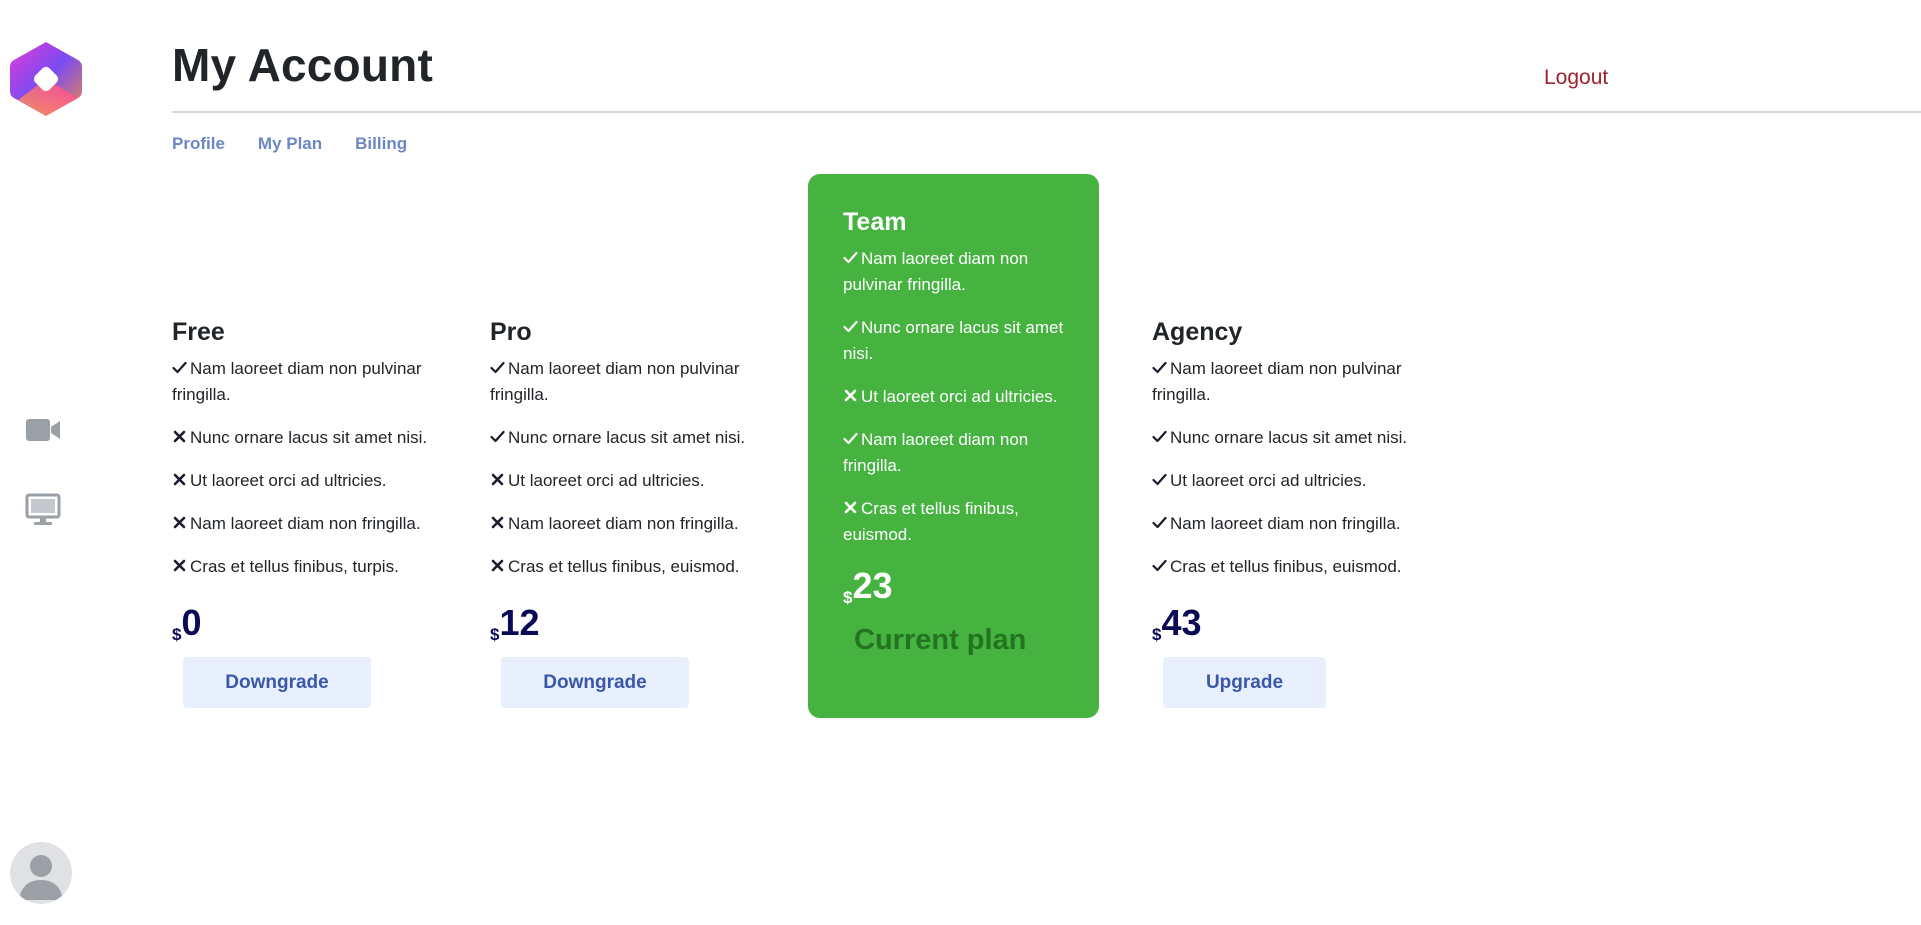 This screenshot has width=1921, height=925. Describe the element at coordinates (198, 144) in the screenshot. I see `tab-profile: Profile` at that location.